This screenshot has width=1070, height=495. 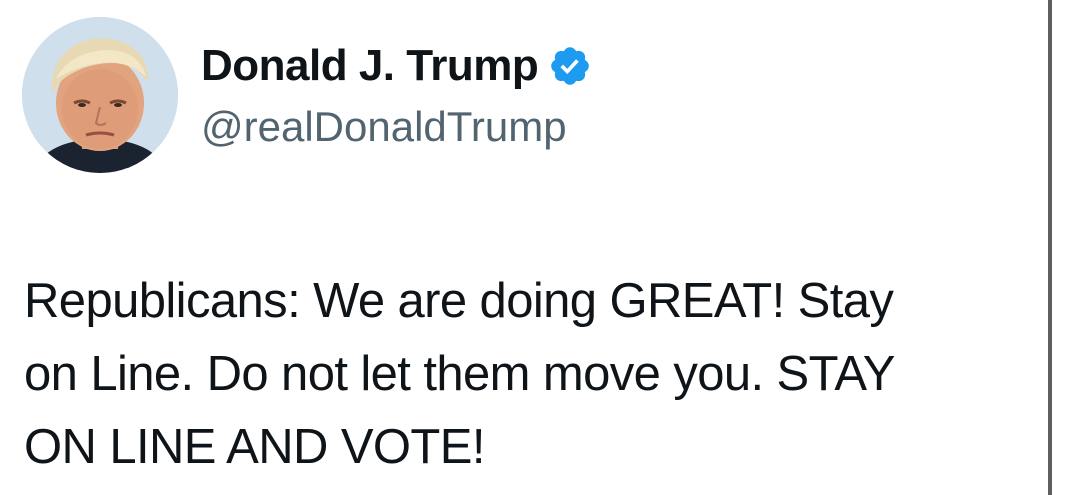 I want to click on verified-badge-icon, so click(x=570, y=66).